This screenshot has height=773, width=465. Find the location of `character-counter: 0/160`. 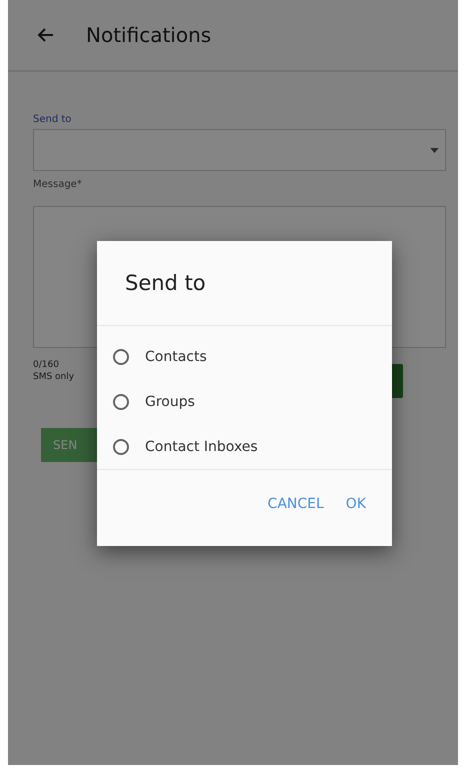

character-counter: 0/160 is located at coordinates (46, 365).